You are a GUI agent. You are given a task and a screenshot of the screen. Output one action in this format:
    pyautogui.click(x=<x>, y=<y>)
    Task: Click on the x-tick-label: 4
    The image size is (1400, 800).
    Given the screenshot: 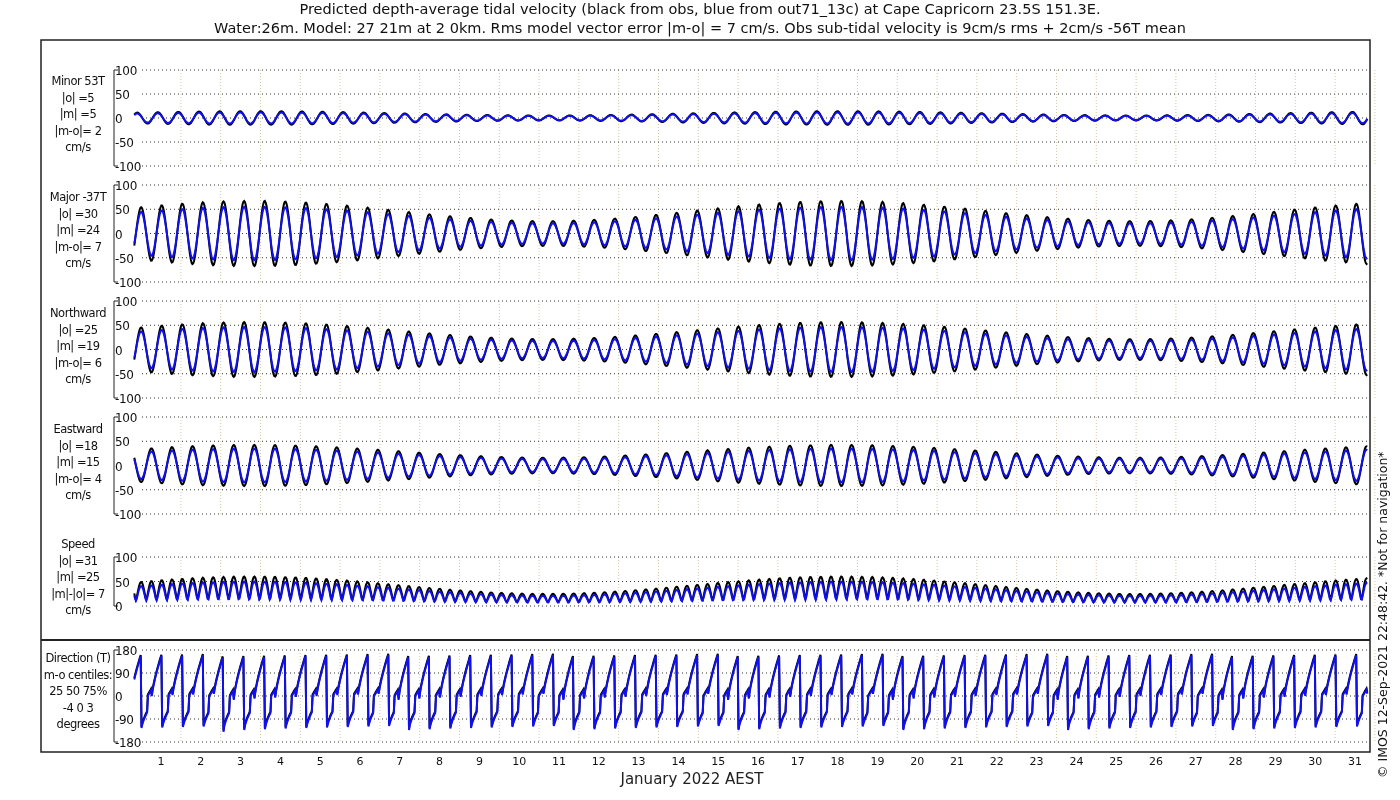 What is the action you would take?
    pyautogui.click(x=280, y=761)
    